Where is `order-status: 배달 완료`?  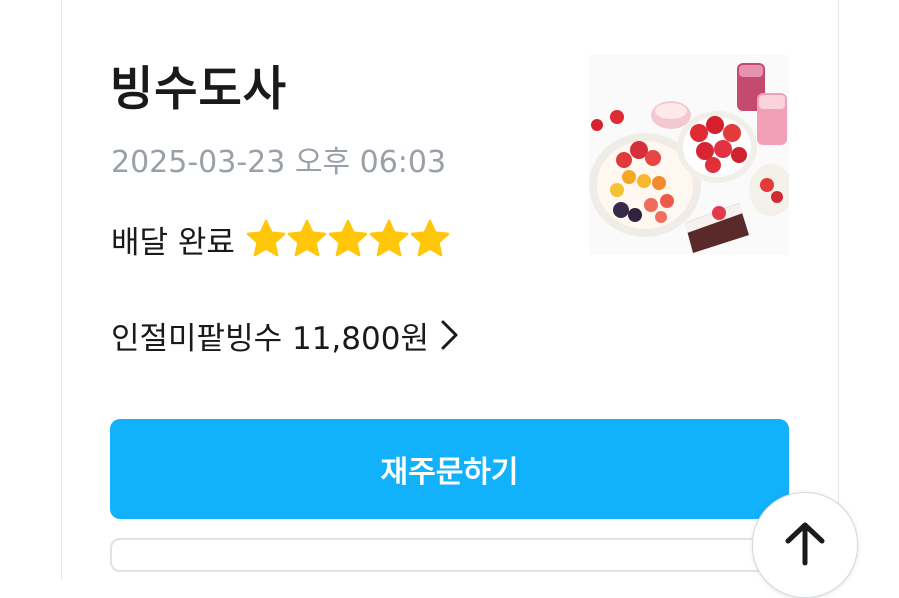
order-status: 배달 완료 is located at coordinates (173, 242).